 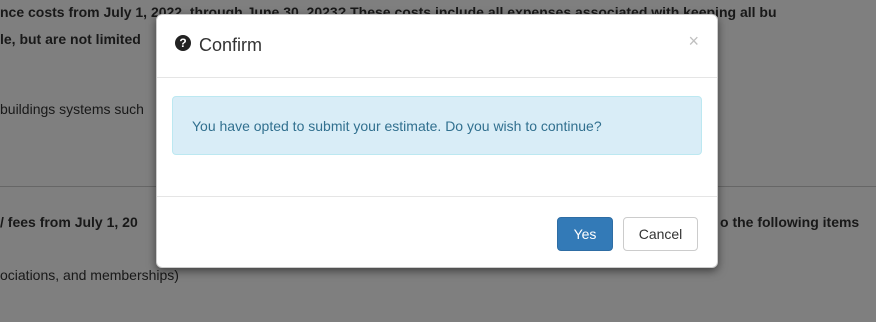 I want to click on question-circle-icon: ?, so click(x=183, y=43).